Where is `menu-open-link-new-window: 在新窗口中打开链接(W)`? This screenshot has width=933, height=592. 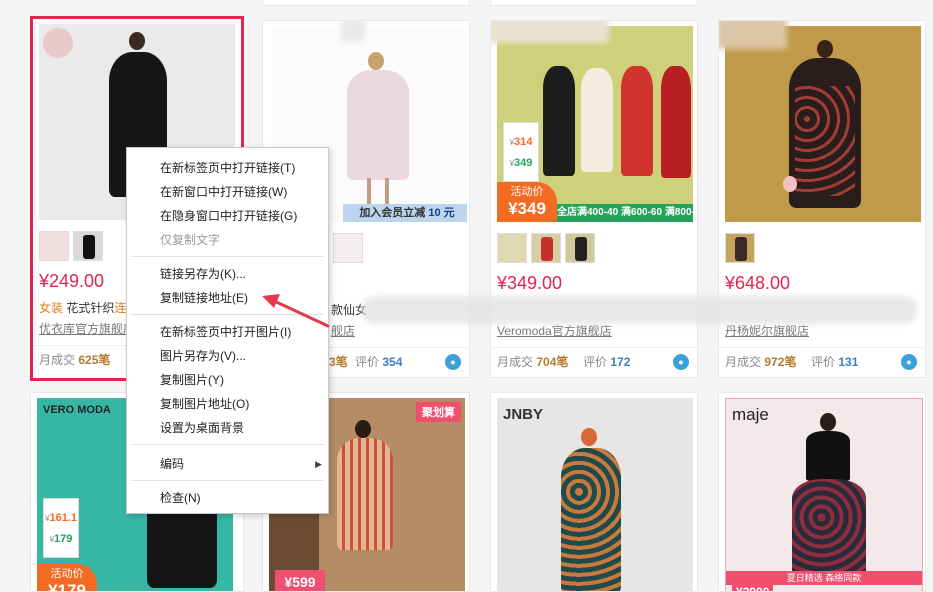 menu-open-link-new-window: 在新窗口中打开链接(W) is located at coordinates (227, 192).